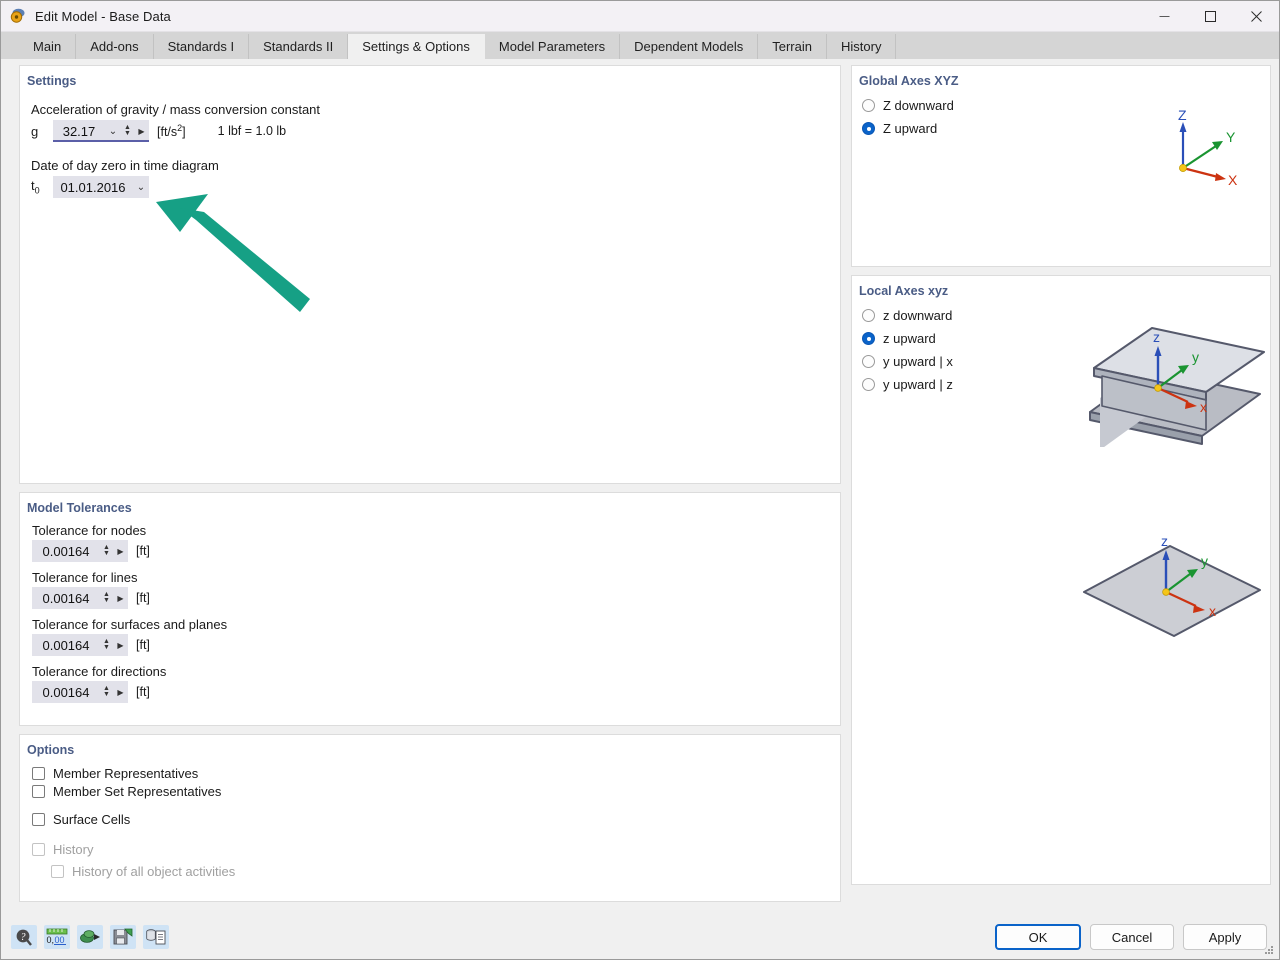 This screenshot has height=960, width=1280. I want to click on tolerance-directions-input: 0.00164 ▲ ▼ ▶, so click(80, 692).